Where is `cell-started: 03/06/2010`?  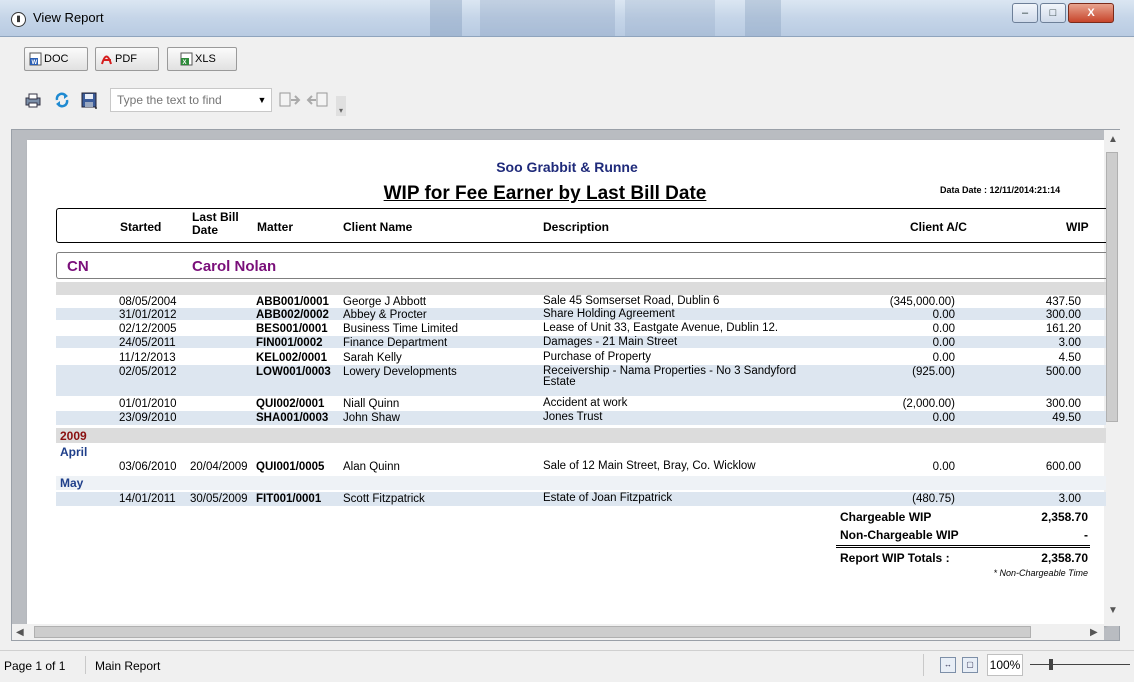
cell-started: 03/06/2010 is located at coordinates (148, 467).